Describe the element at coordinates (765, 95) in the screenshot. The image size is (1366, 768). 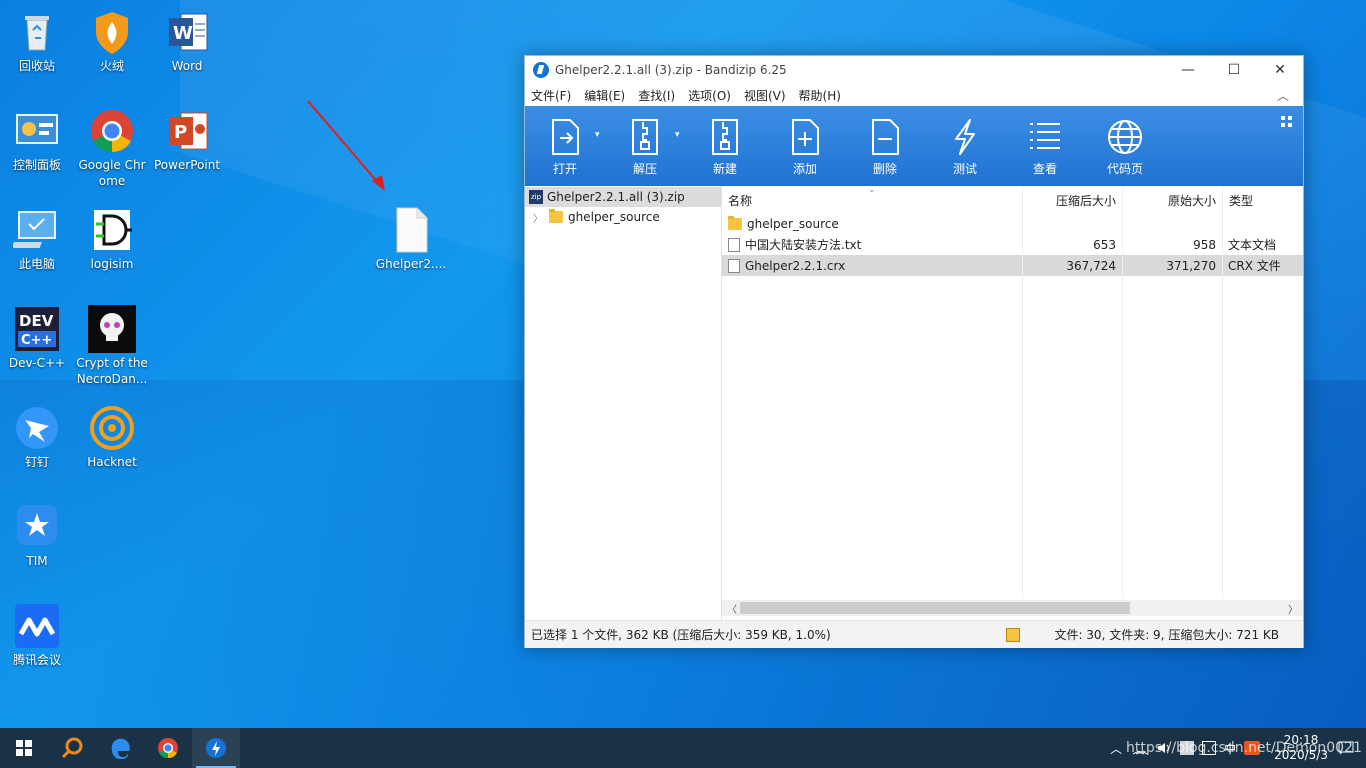
I see `menu-view: 视图(V)` at that location.